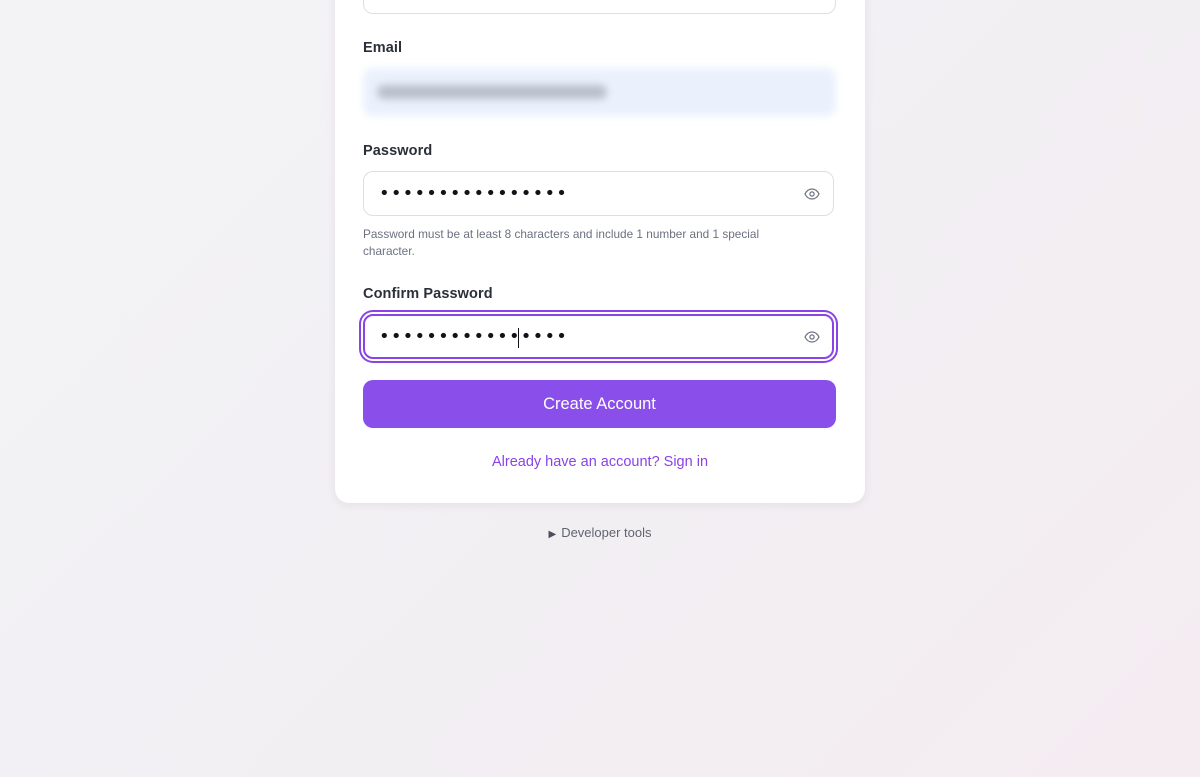  What do you see at coordinates (474, 336) in the screenshot?
I see `confirm-password-masked-value: ••••••••••••••••` at bounding box center [474, 336].